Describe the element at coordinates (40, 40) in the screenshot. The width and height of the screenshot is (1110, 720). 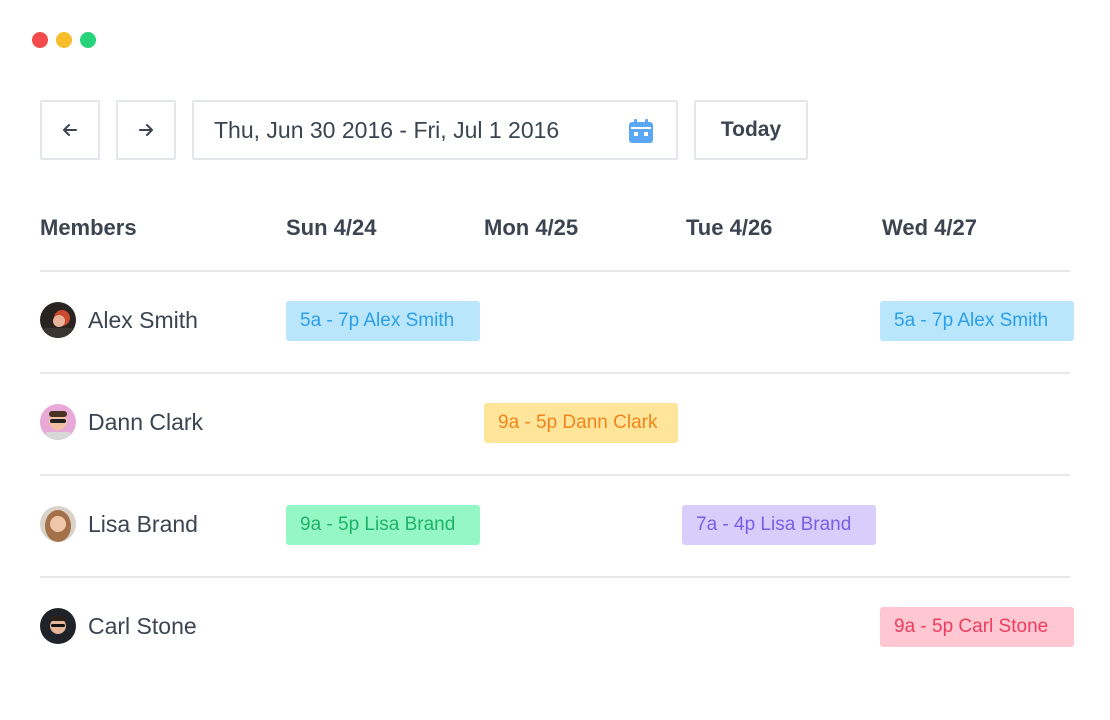
I see `close-window-button` at that location.